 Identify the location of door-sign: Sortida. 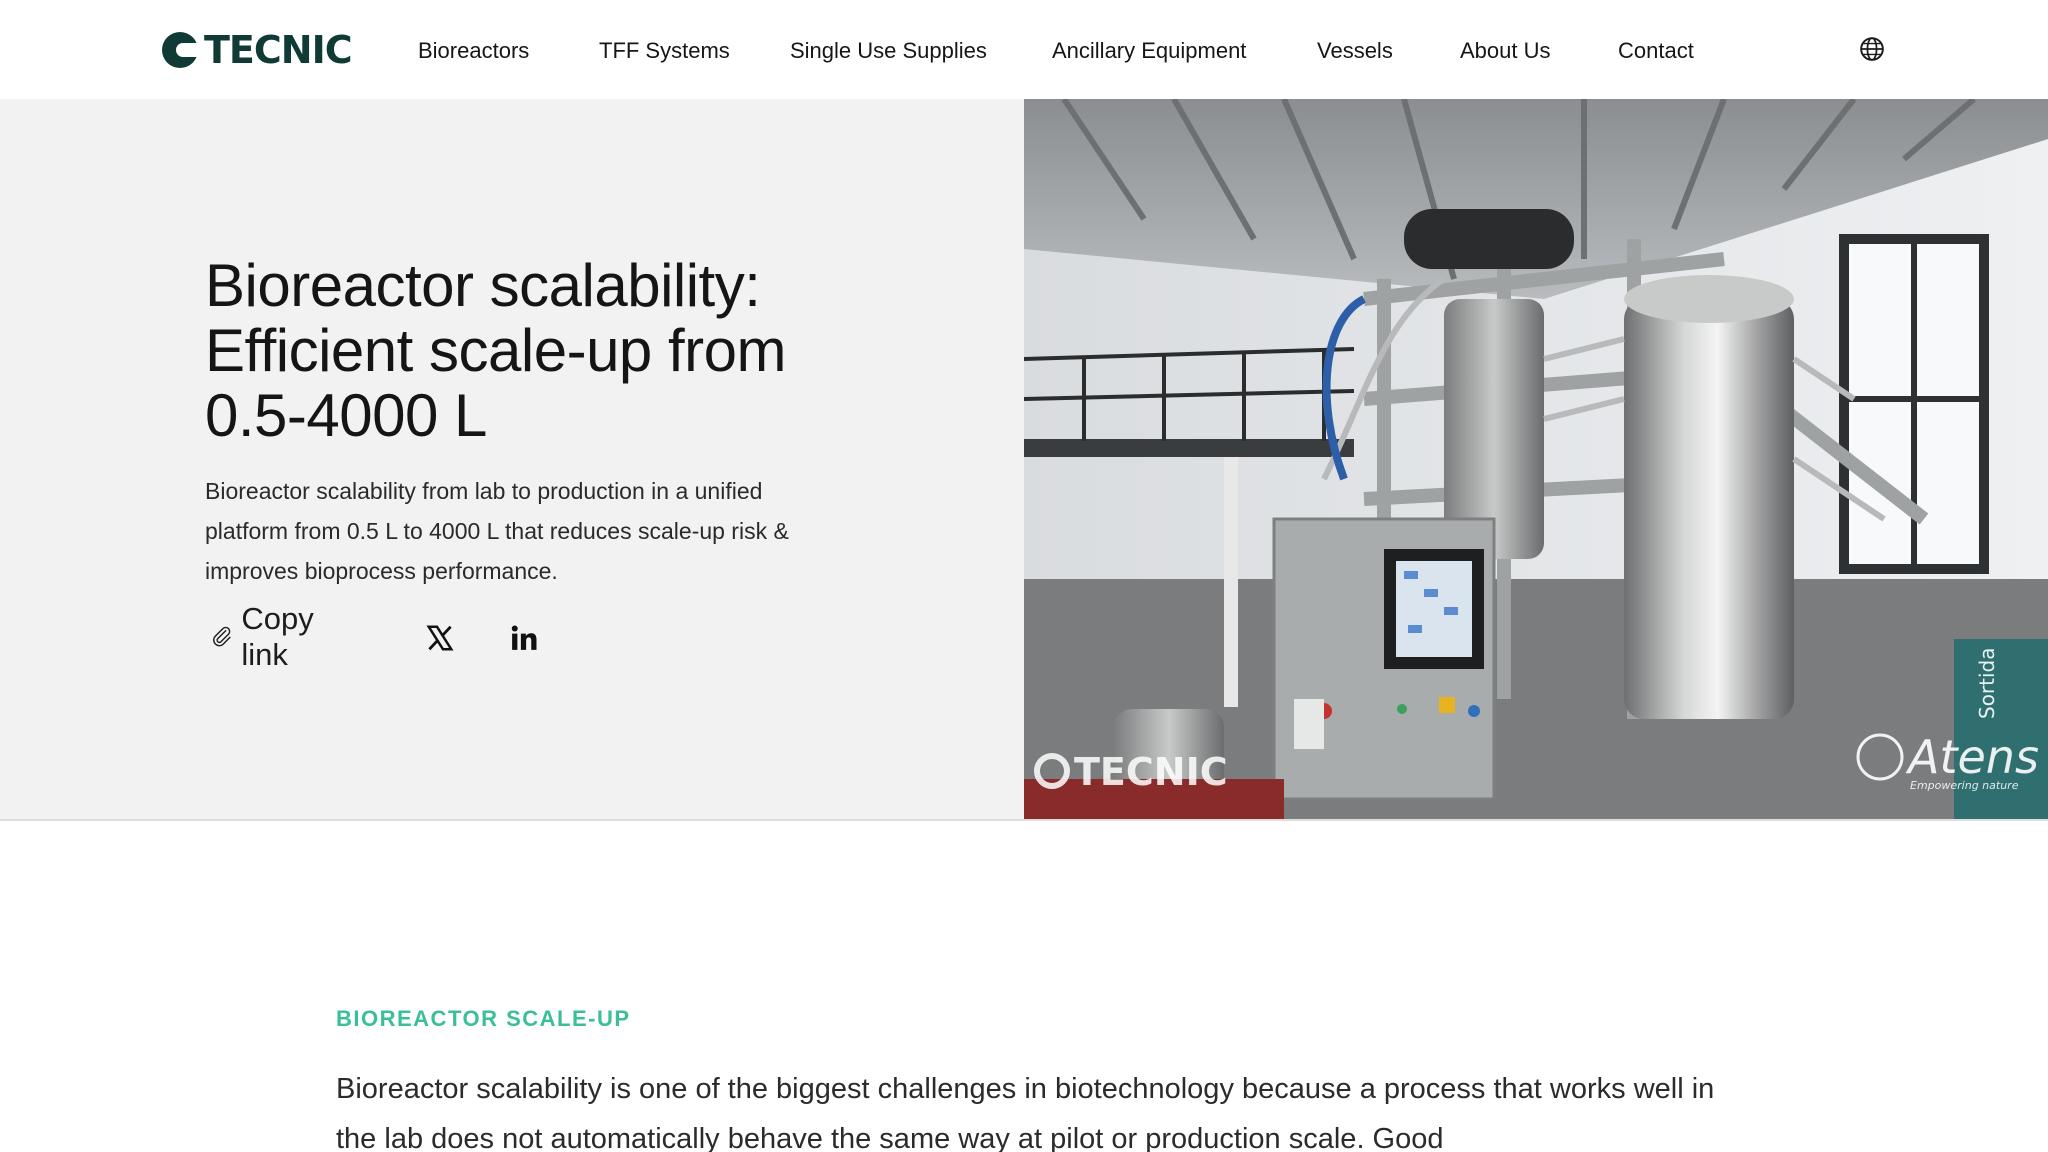
(1987, 683).